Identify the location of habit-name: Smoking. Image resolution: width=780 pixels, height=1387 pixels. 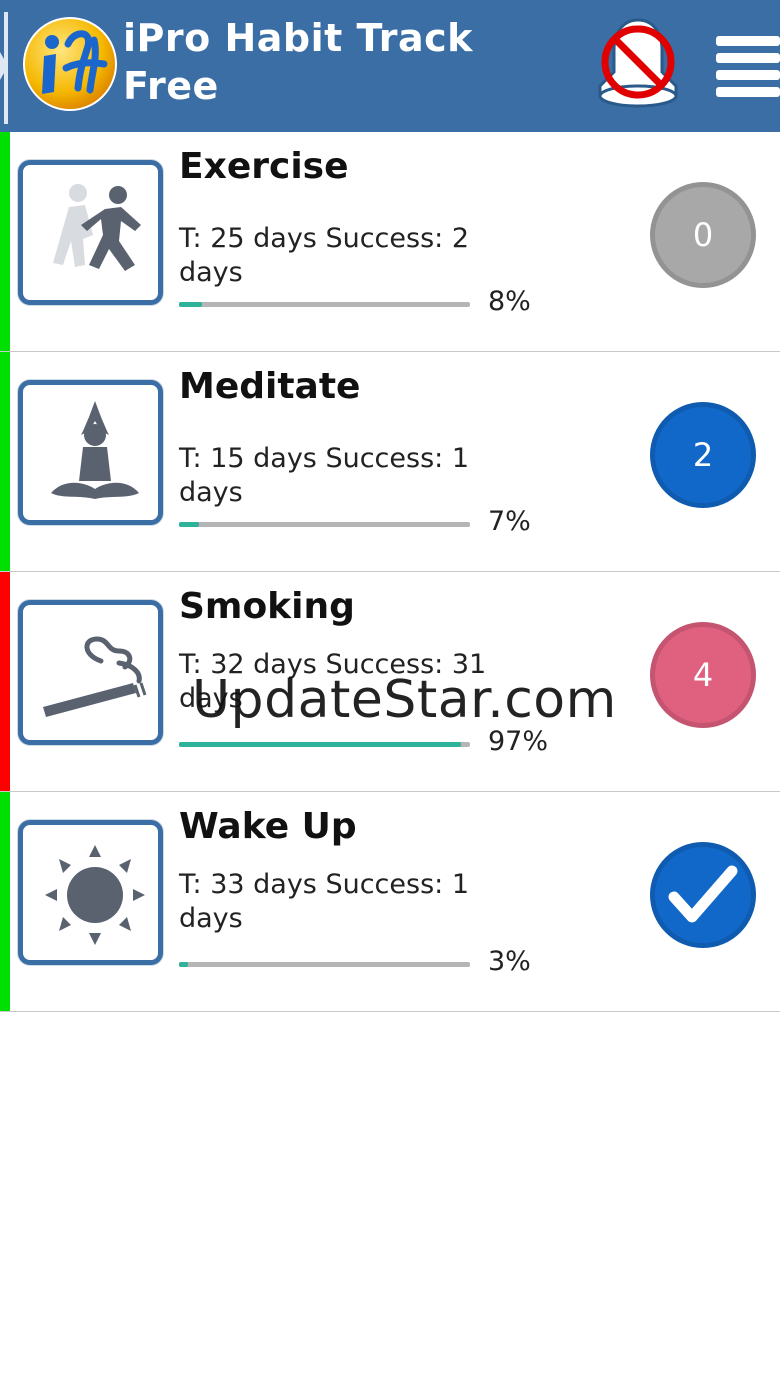
(267, 606).